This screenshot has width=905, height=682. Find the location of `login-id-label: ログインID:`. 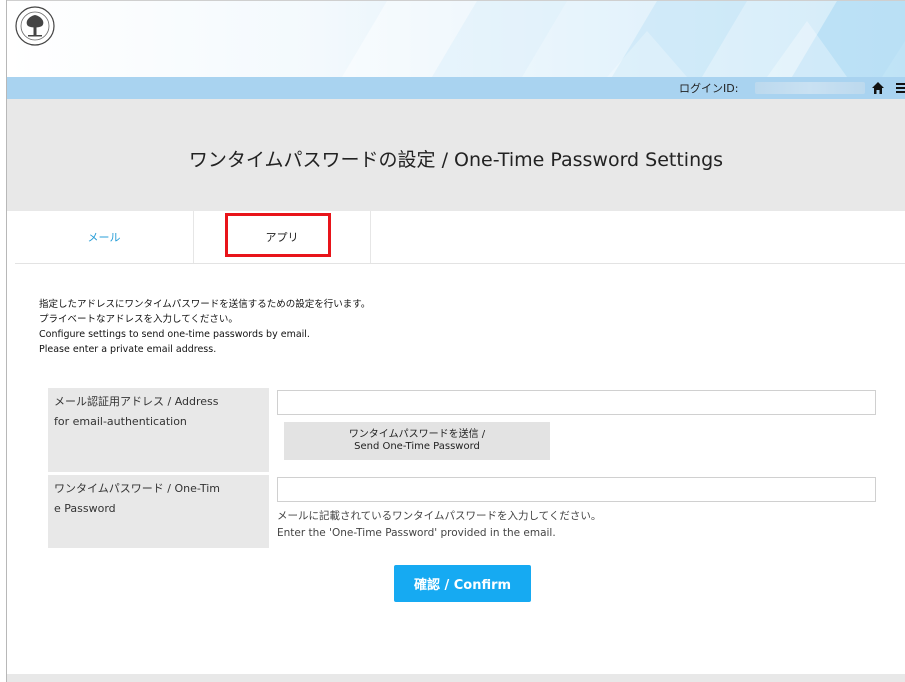

login-id-label: ログインID: is located at coordinates (709, 88).